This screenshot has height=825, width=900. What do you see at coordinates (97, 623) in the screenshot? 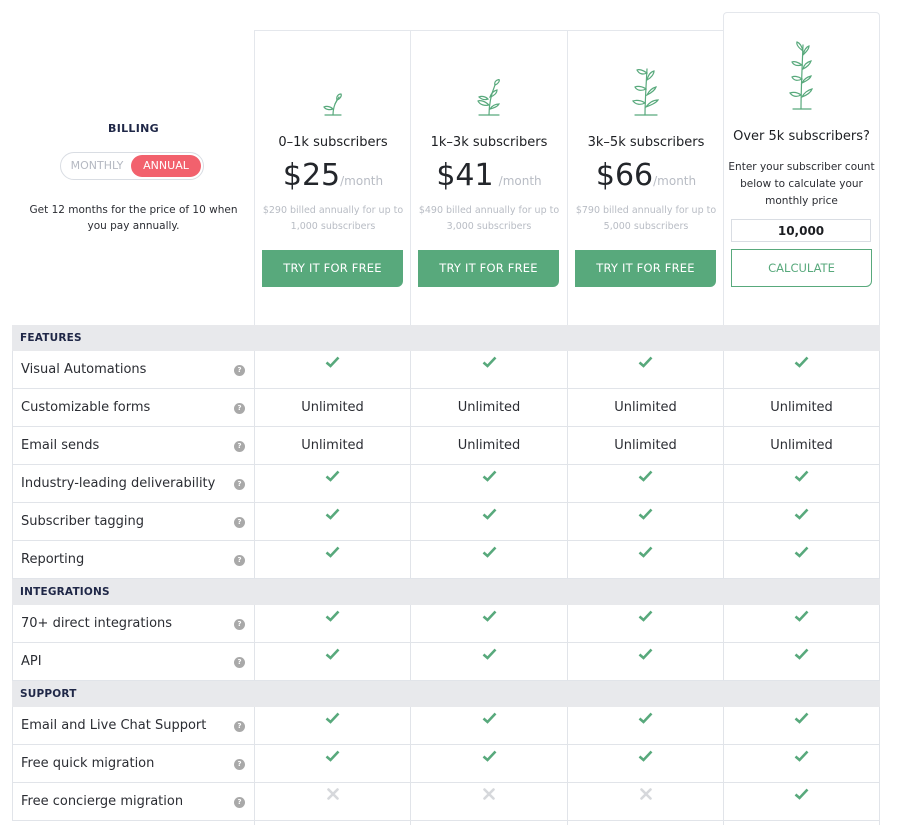
I see `feature-label: 70+ direct integrations` at bounding box center [97, 623].